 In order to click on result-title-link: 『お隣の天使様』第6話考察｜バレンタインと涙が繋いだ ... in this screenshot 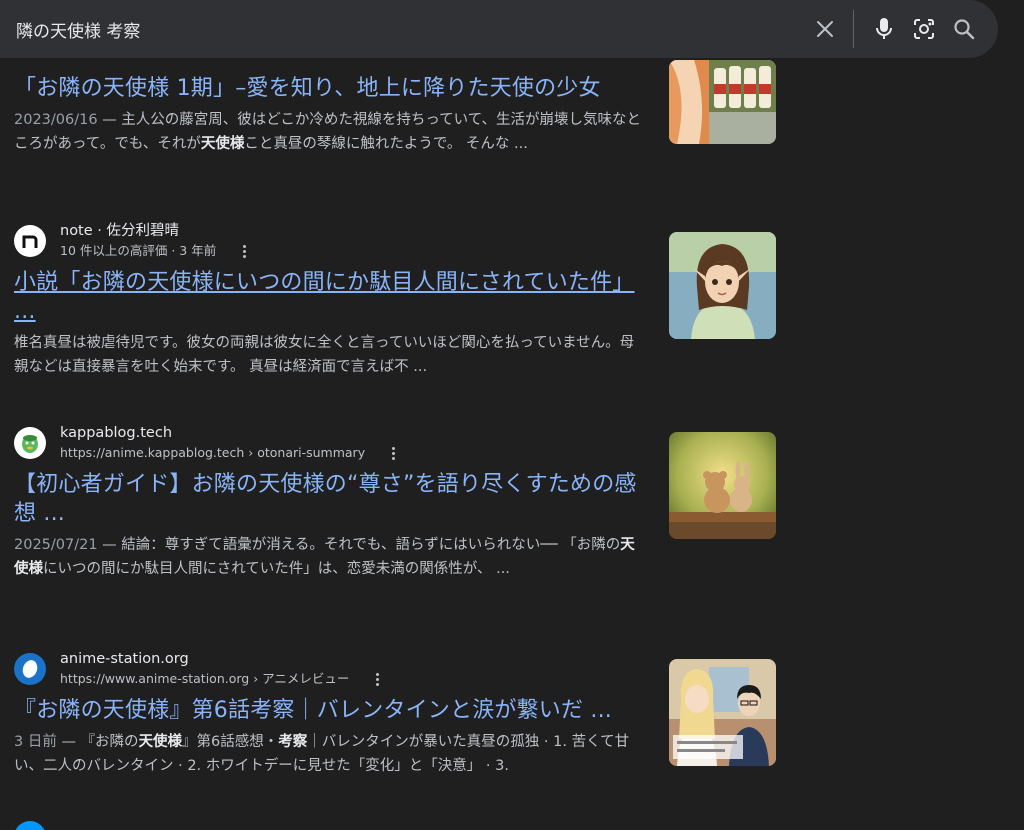, I will do `click(329, 710)`.